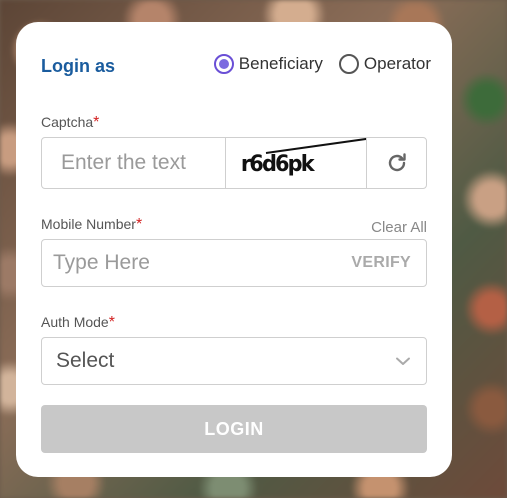 Image resolution: width=507 pixels, height=498 pixels. I want to click on captcha-image: r6d6pk, so click(296, 163).